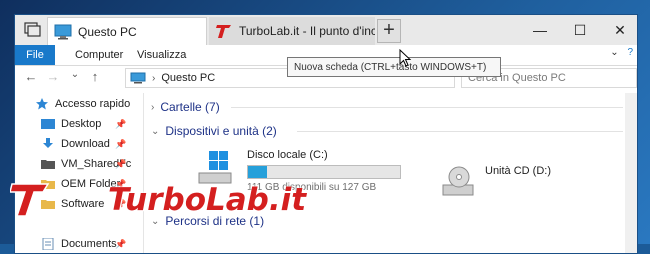  Describe the element at coordinates (580, 30) in the screenshot. I see `maximize-button: ☐` at that location.